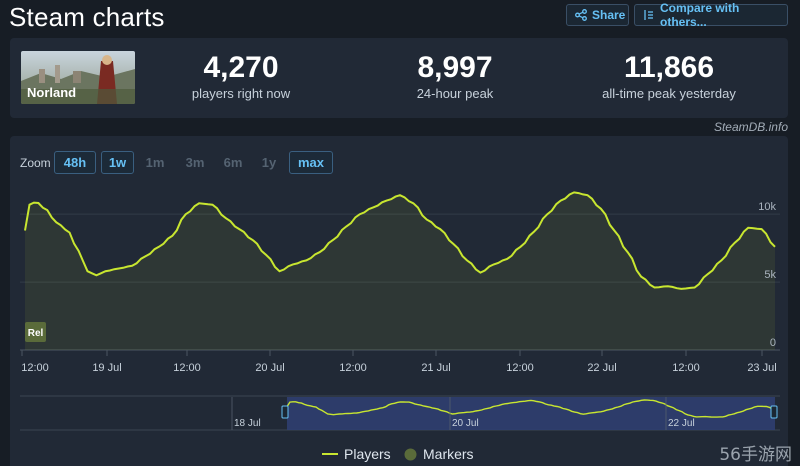 The image size is (800, 466). What do you see at coordinates (285, 412) in the screenshot?
I see `navigator-handle-left` at bounding box center [285, 412].